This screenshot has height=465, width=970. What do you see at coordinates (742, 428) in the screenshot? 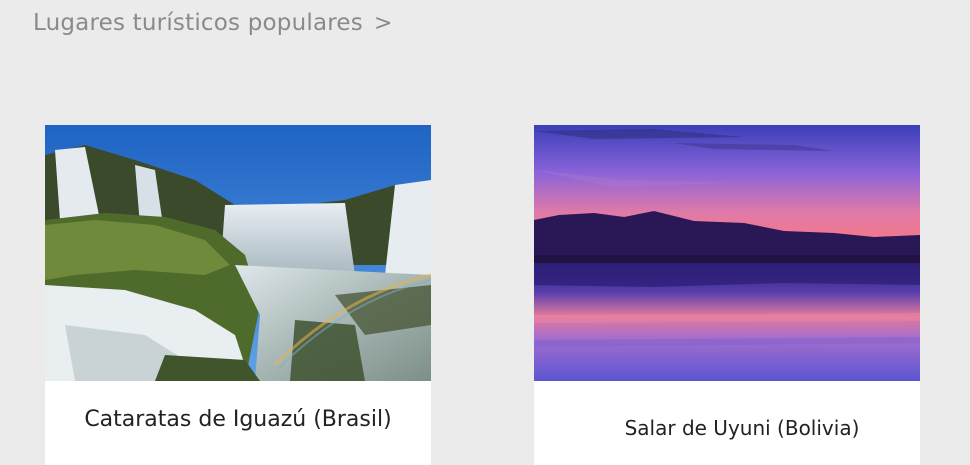
I see `card-caption: Salar de Uyuni (Bolivia)` at bounding box center [742, 428].